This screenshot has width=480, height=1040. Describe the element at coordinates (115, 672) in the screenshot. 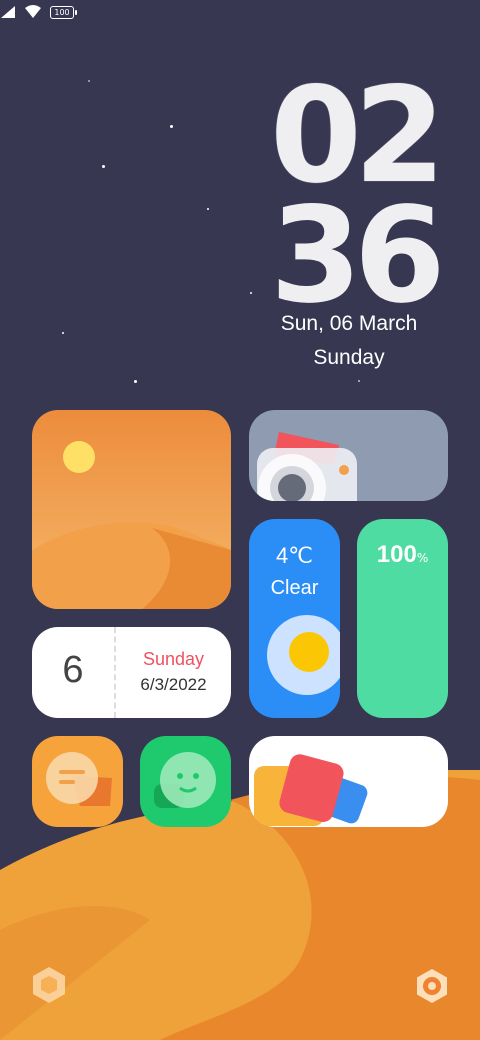

I see `calendar-divider` at that location.